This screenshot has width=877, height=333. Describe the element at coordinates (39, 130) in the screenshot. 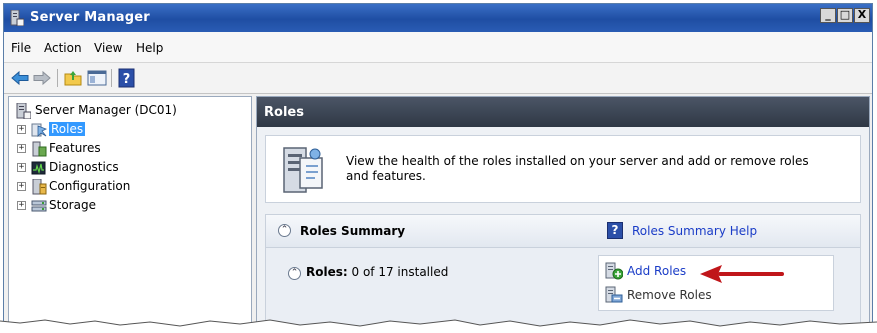

I see `roles-icon` at that location.